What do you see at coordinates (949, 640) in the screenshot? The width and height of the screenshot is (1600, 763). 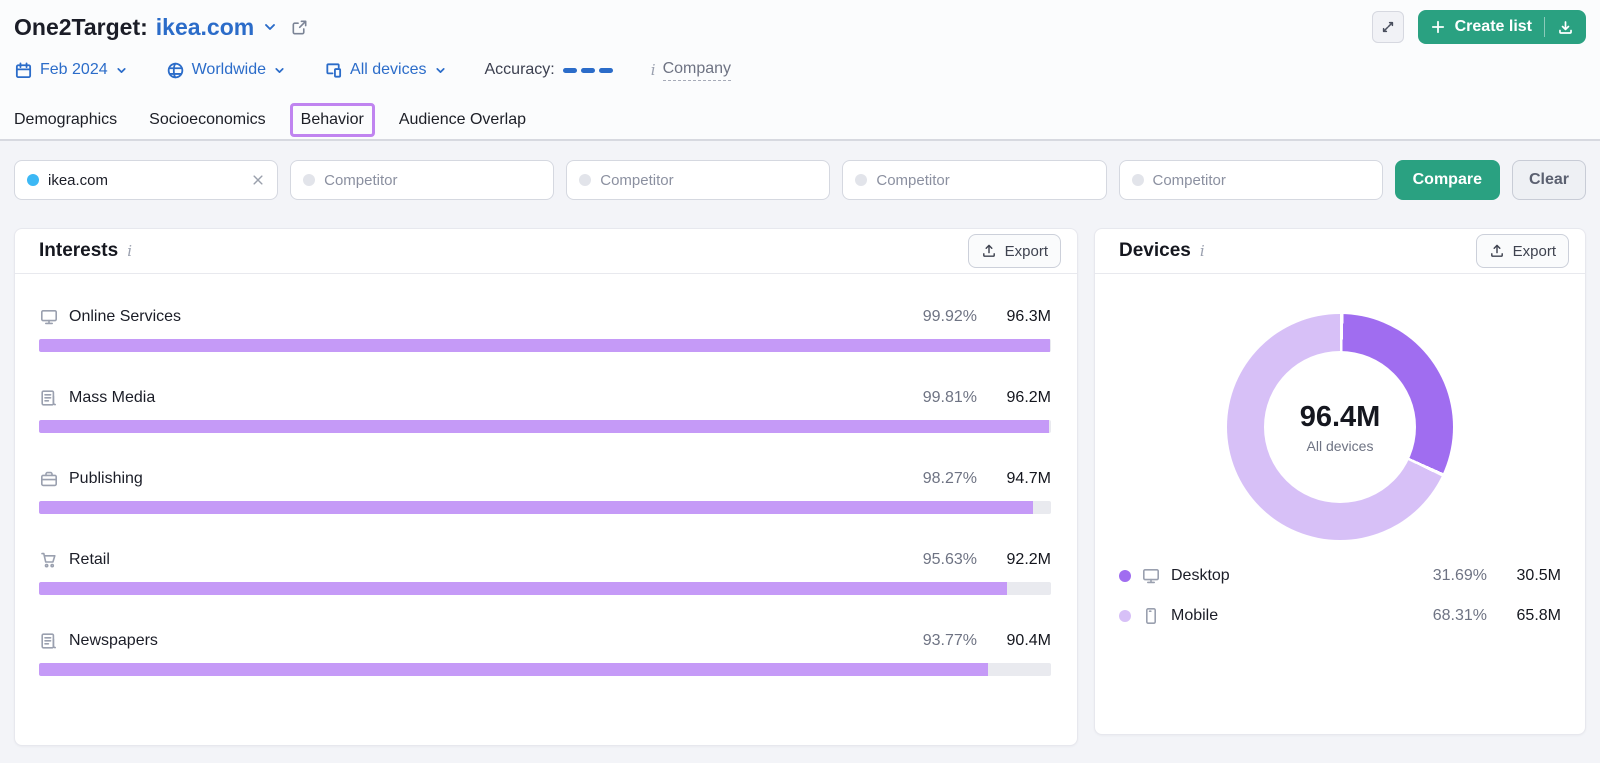 I see `interest-percent: 93.77%` at bounding box center [949, 640].